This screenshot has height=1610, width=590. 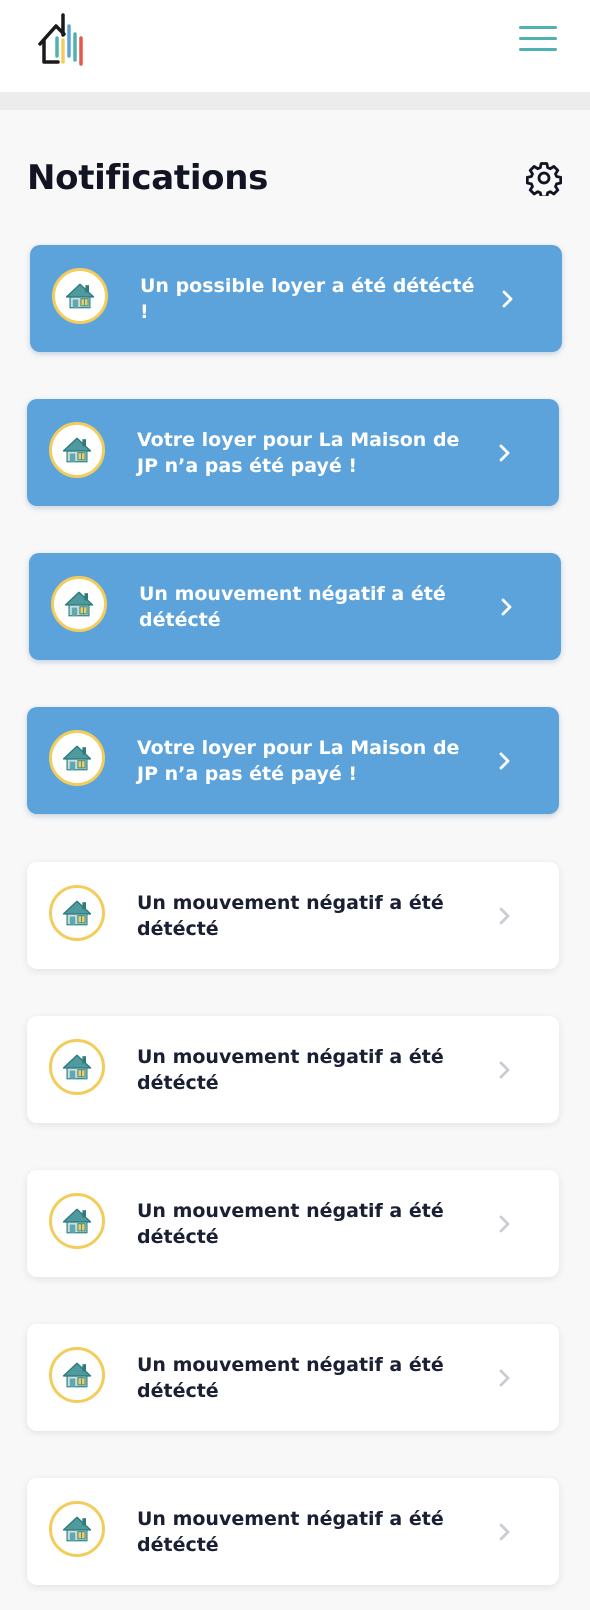 What do you see at coordinates (544, 178) in the screenshot?
I see `gear-icon` at bounding box center [544, 178].